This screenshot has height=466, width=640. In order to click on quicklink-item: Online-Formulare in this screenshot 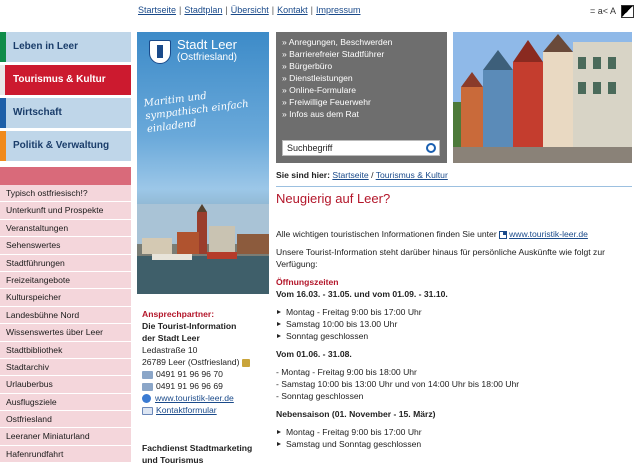, I will do `click(361, 90)`.